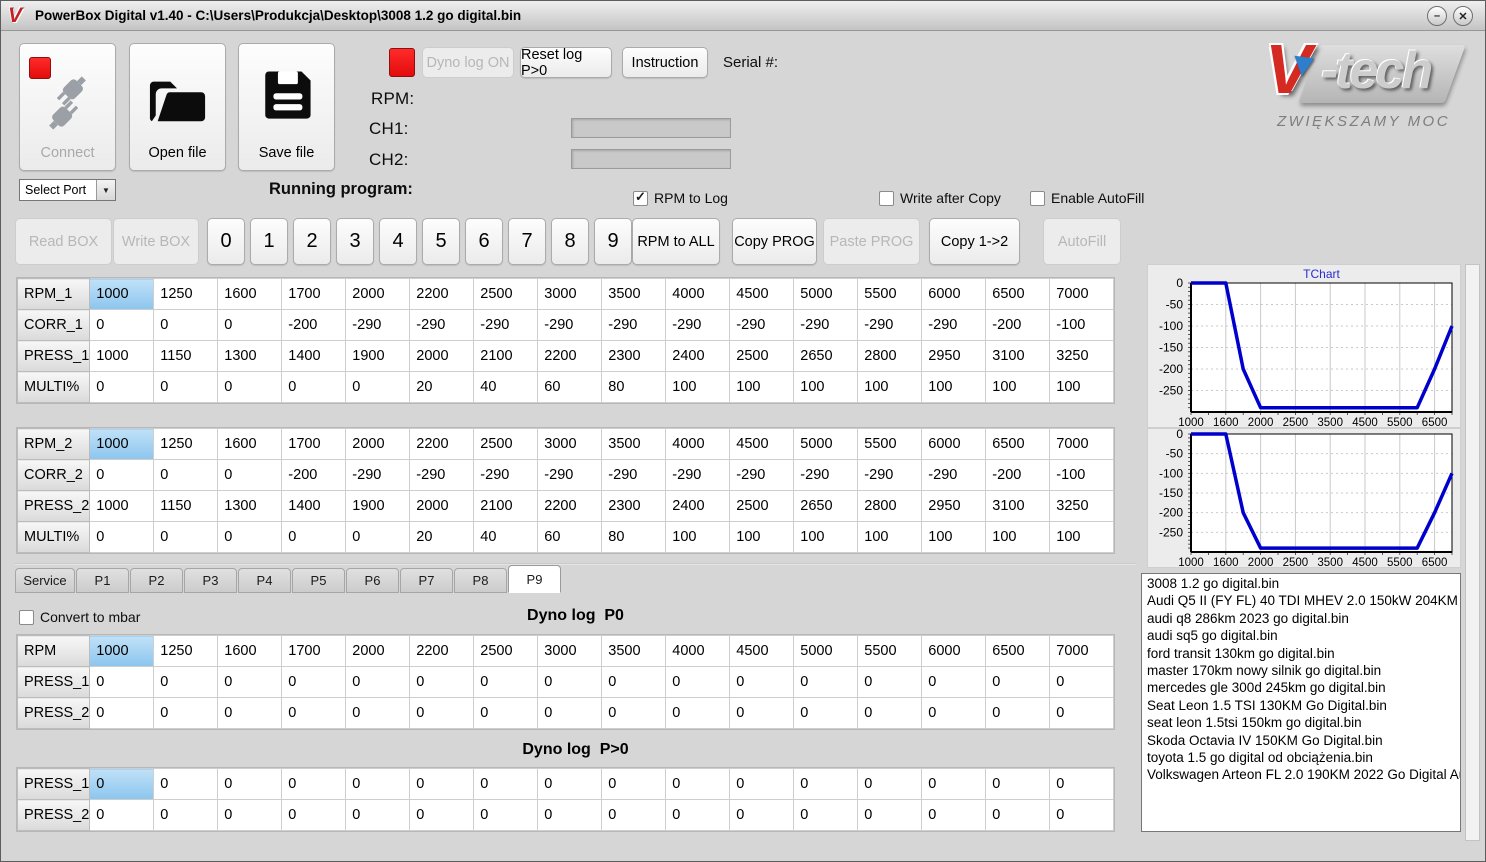 The width and height of the screenshot is (1486, 862). What do you see at coordinates (312, 241) in the screenshot?
I see `program-digit-button-2: 2` at bounding box center [312, 241].